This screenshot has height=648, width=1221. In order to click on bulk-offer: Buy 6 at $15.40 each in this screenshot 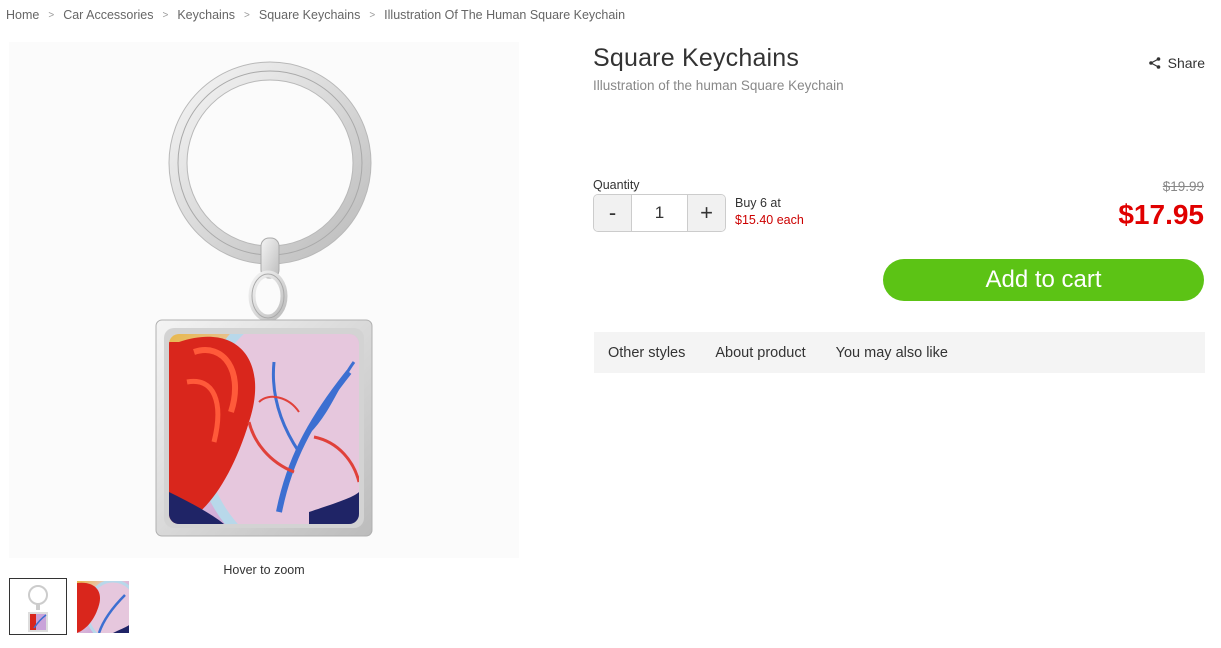, I will do `click(769, 212)`.